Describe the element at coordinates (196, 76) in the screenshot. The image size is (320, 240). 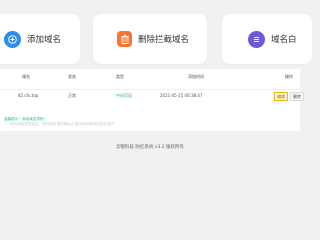
I see `header-added-time: 添加时间` at that location.